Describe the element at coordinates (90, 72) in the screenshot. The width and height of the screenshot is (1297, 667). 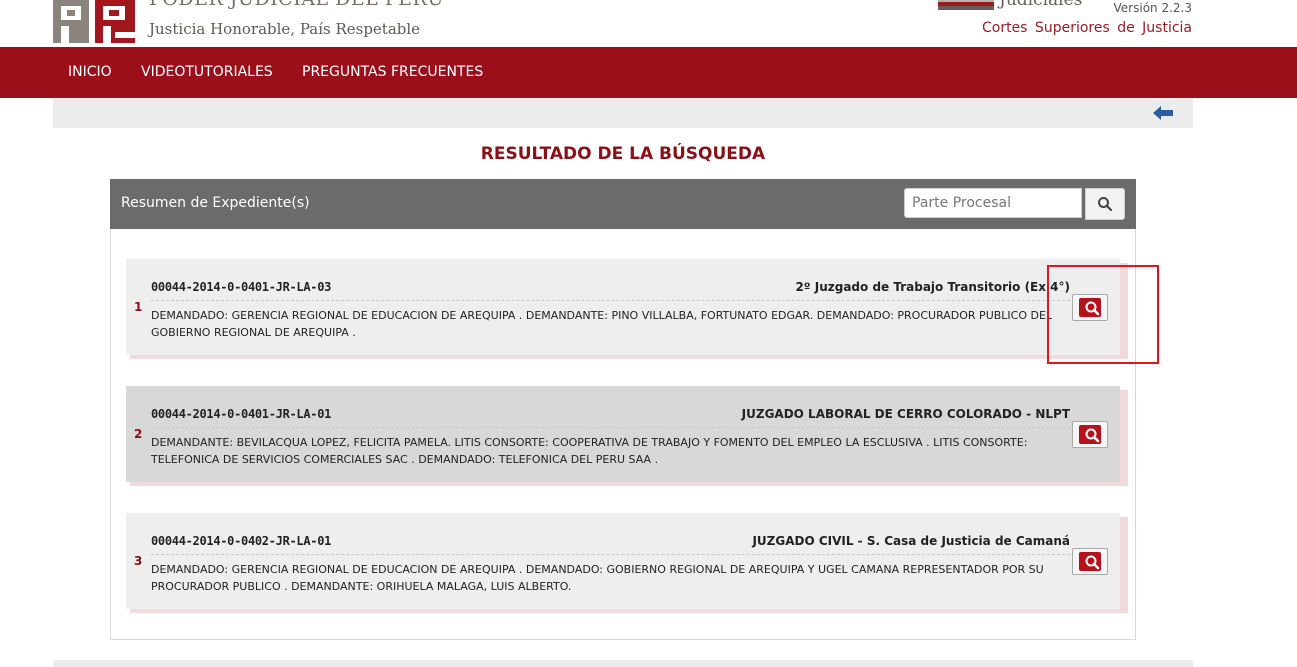
I see `nav-item-inicio: INICIO` at that location.